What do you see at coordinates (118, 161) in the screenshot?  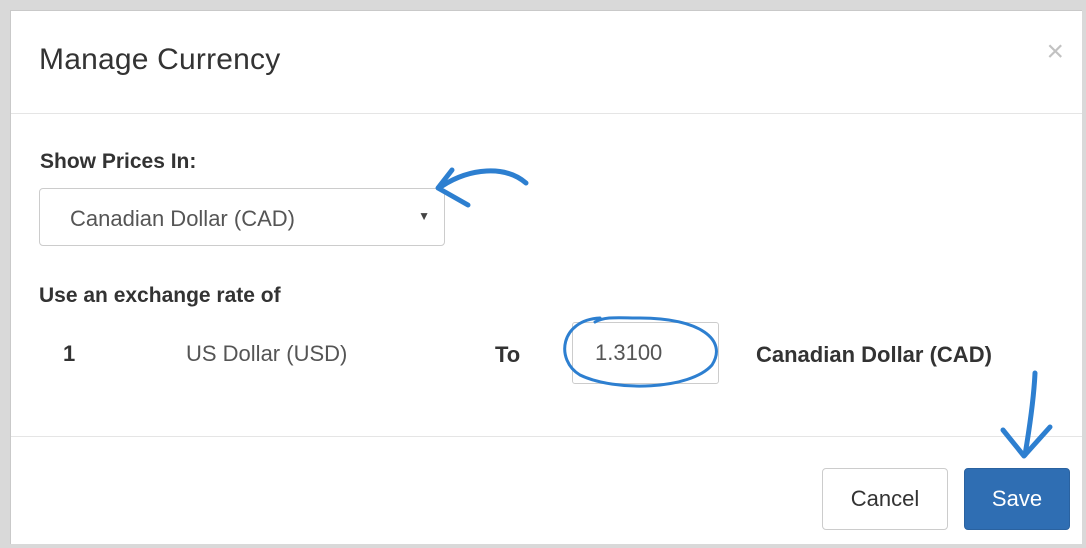 I see `show-prices-label: Show Prices In:` at bounding box center [118, 161].